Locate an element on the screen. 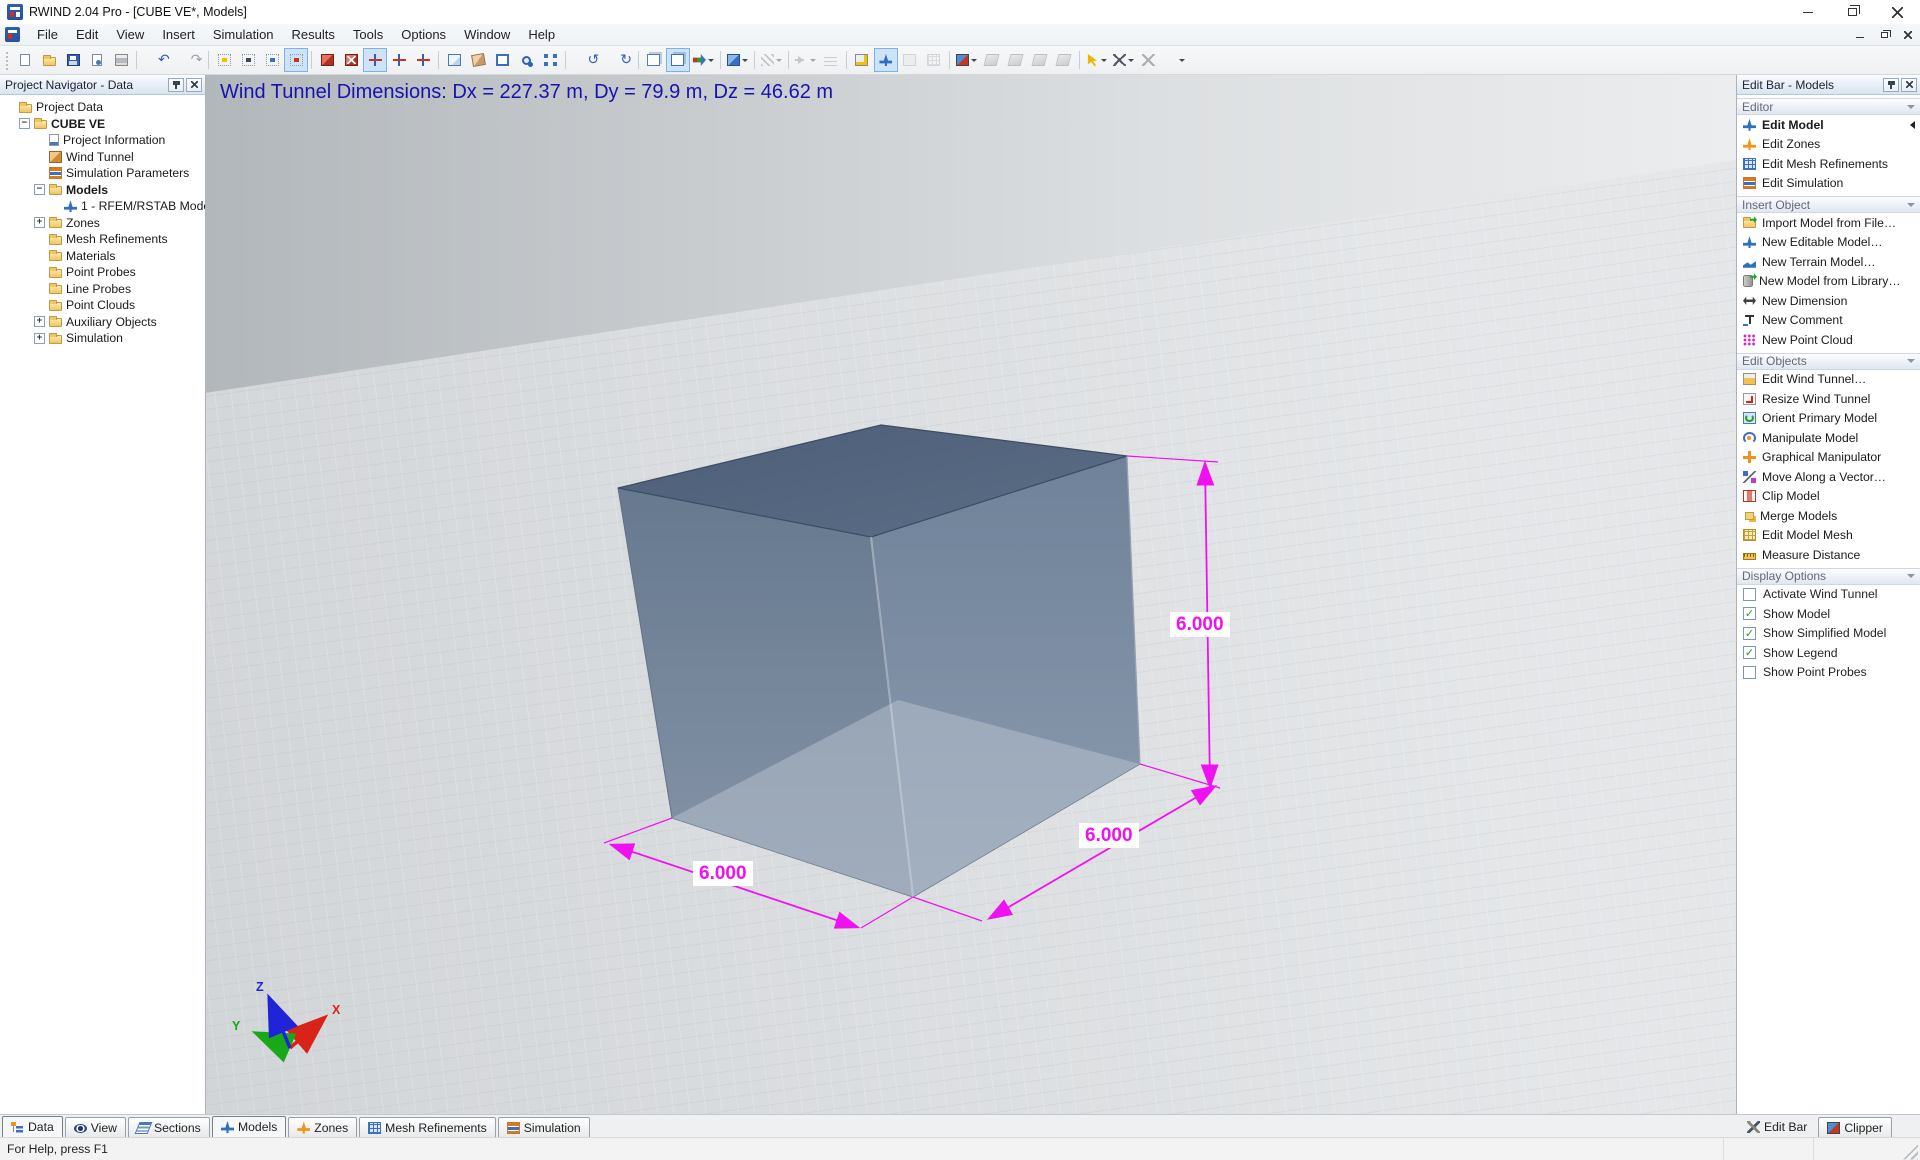 The width and height of the screenshot is (1920, 1160). tab-sections: Sections is located at coordinates (168, 1127).